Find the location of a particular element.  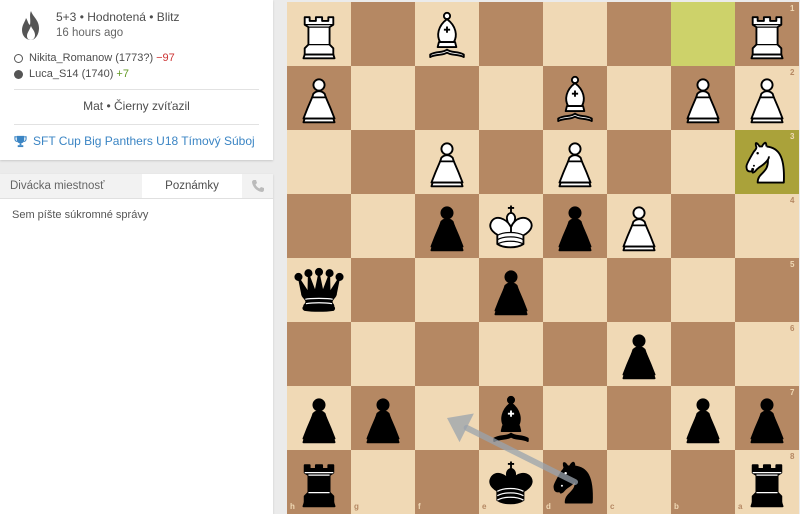

white-king-icon is located at coordinates (511, 226).